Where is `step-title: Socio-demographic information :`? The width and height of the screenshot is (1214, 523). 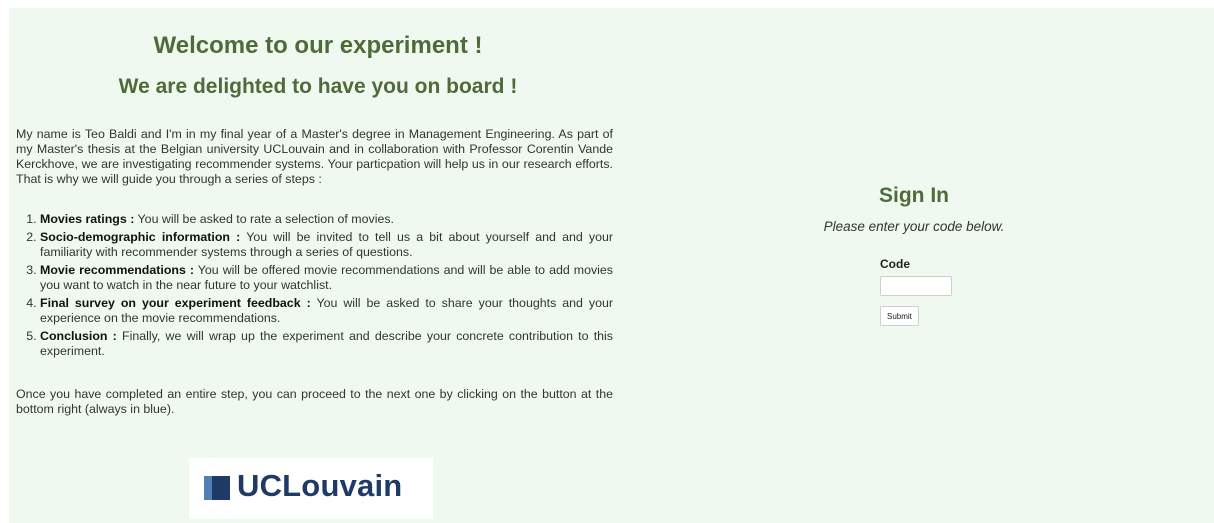
step-title: Socio-demographic information : is located at coordinates (140, 237).